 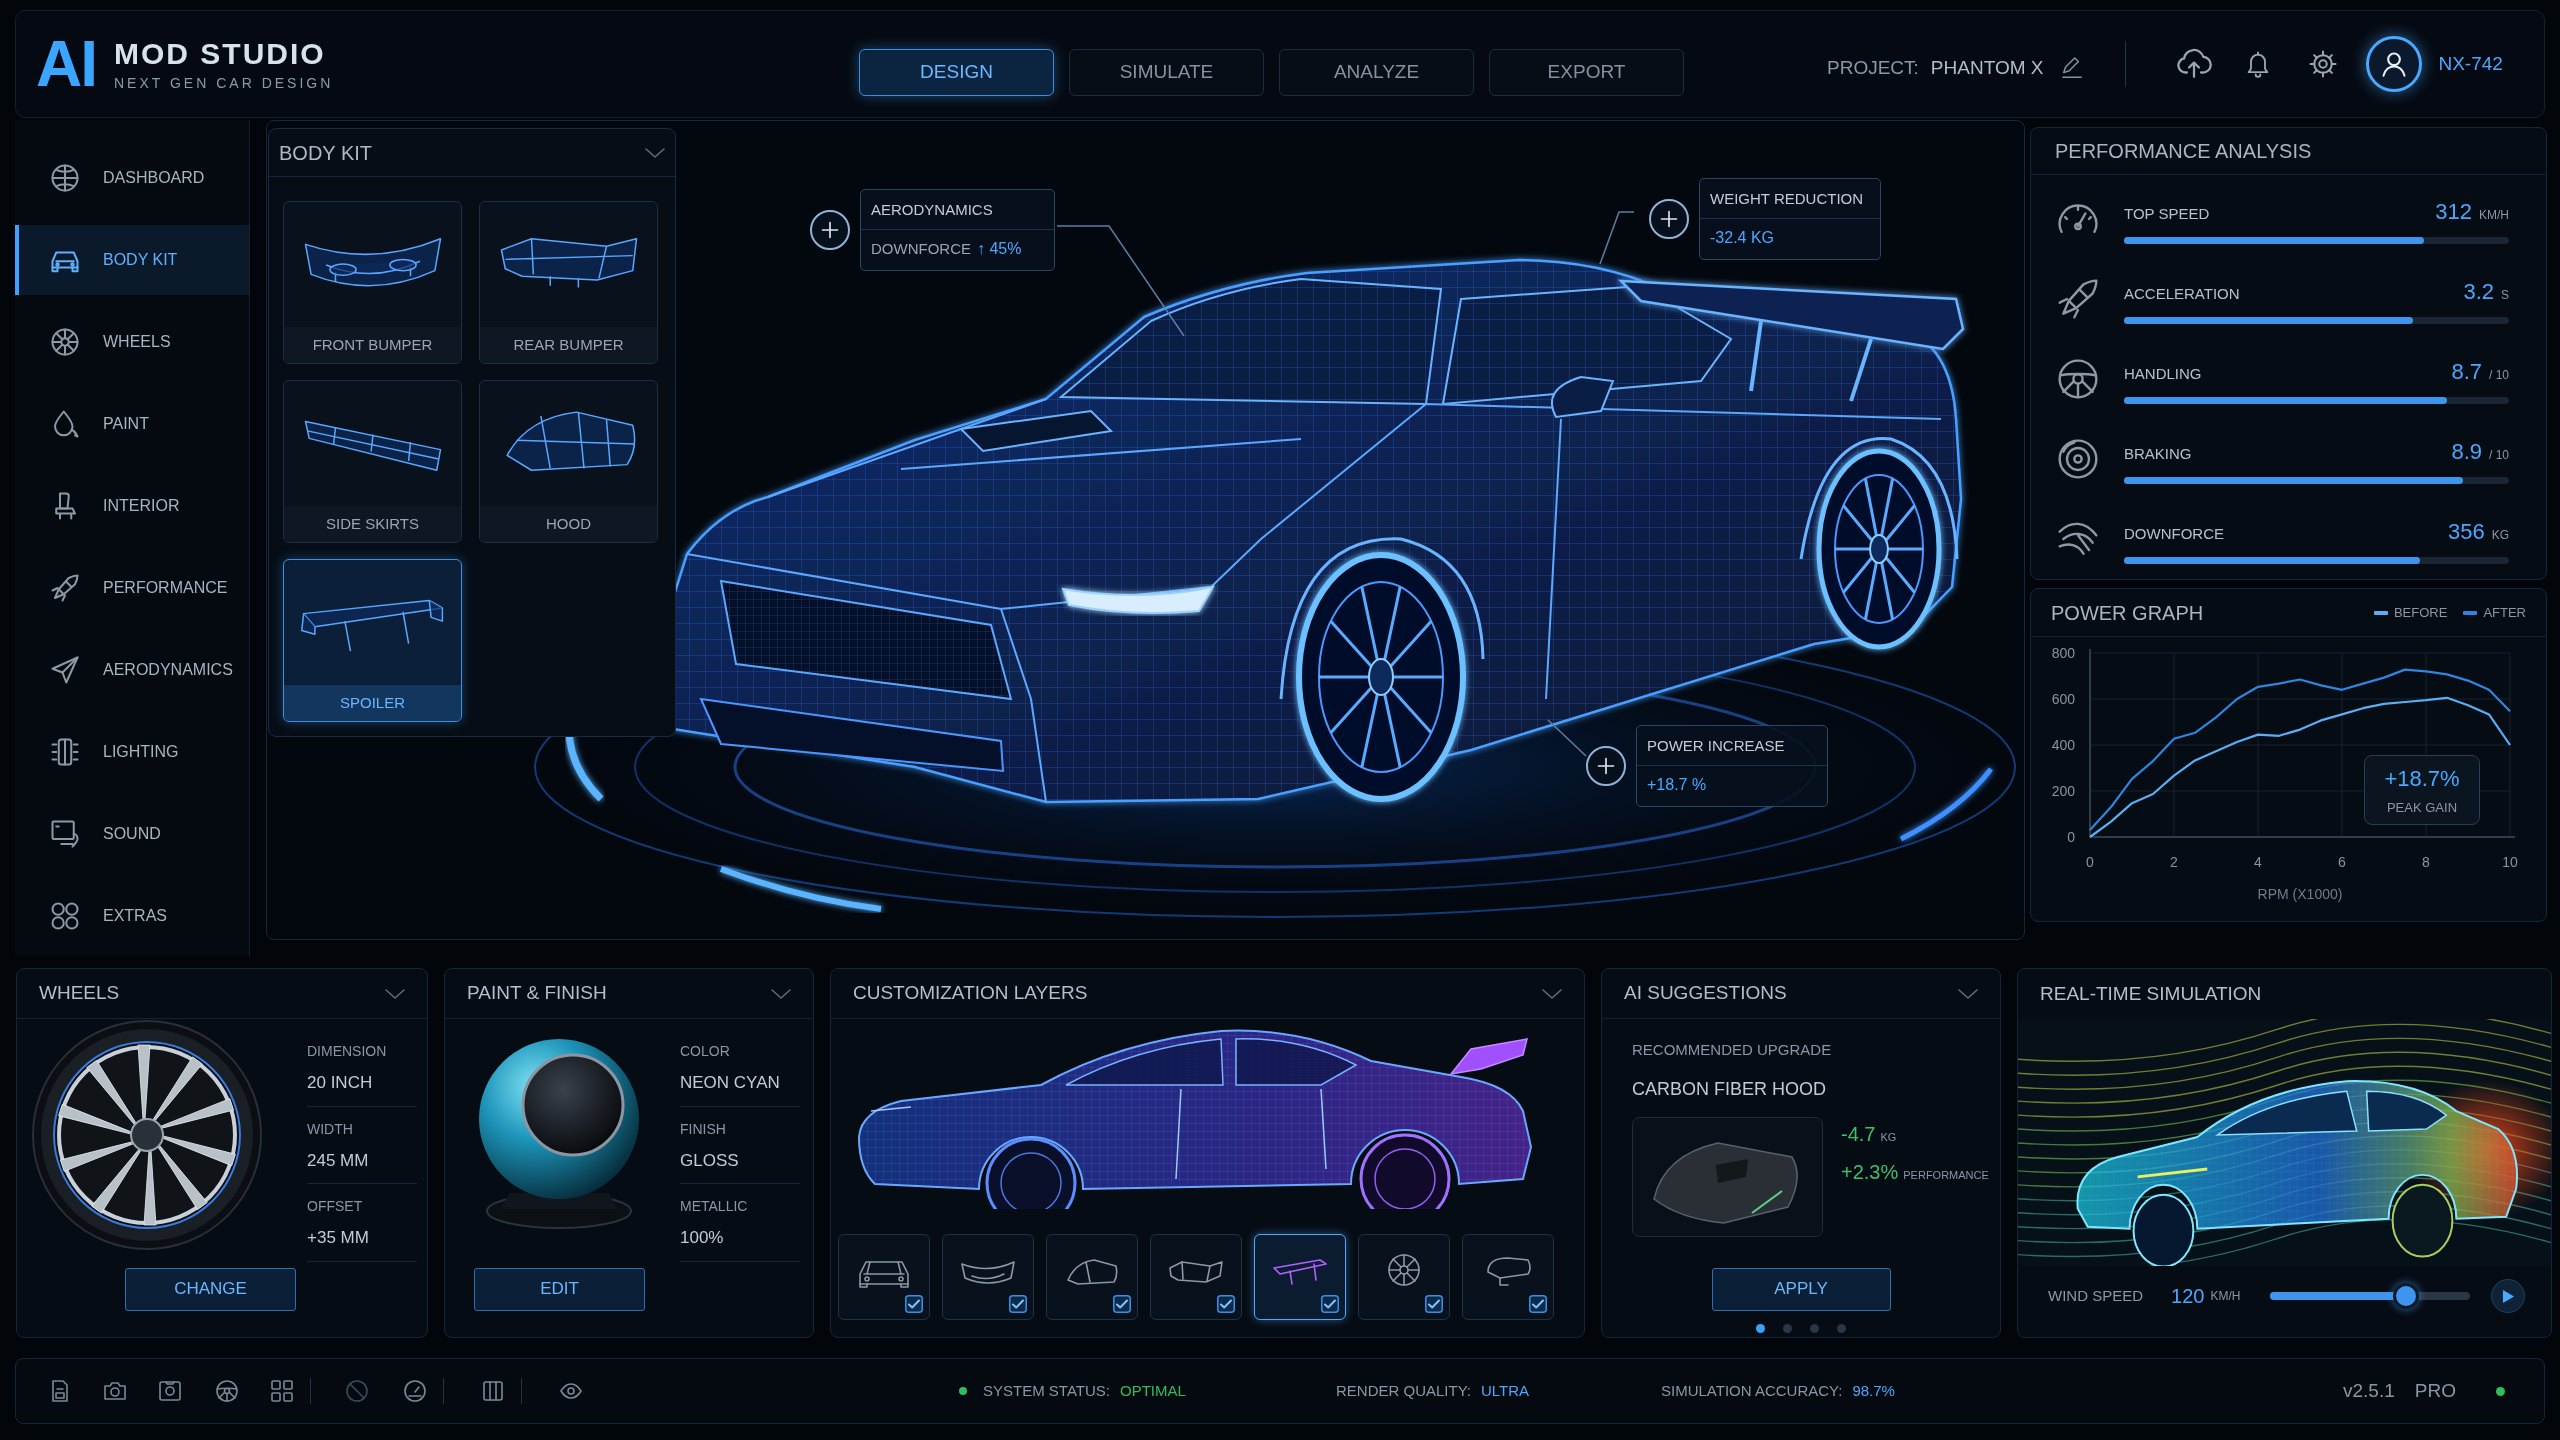 I want to click on peak-gain-label: PEAK GAIN, so click(x=2422, y=808).